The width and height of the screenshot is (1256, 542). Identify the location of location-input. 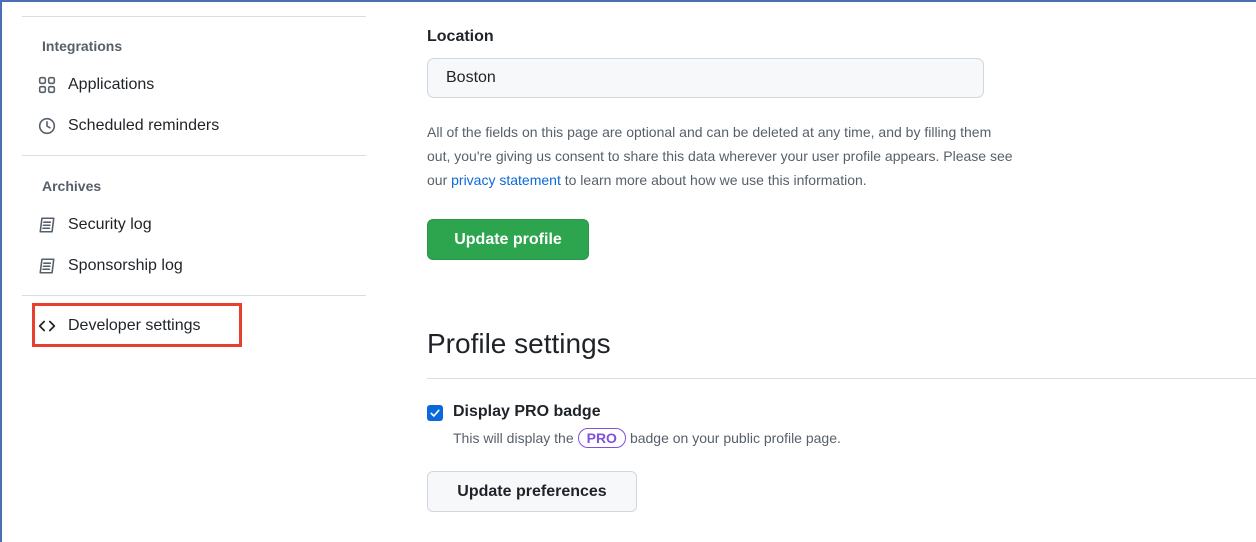
(705, 78).